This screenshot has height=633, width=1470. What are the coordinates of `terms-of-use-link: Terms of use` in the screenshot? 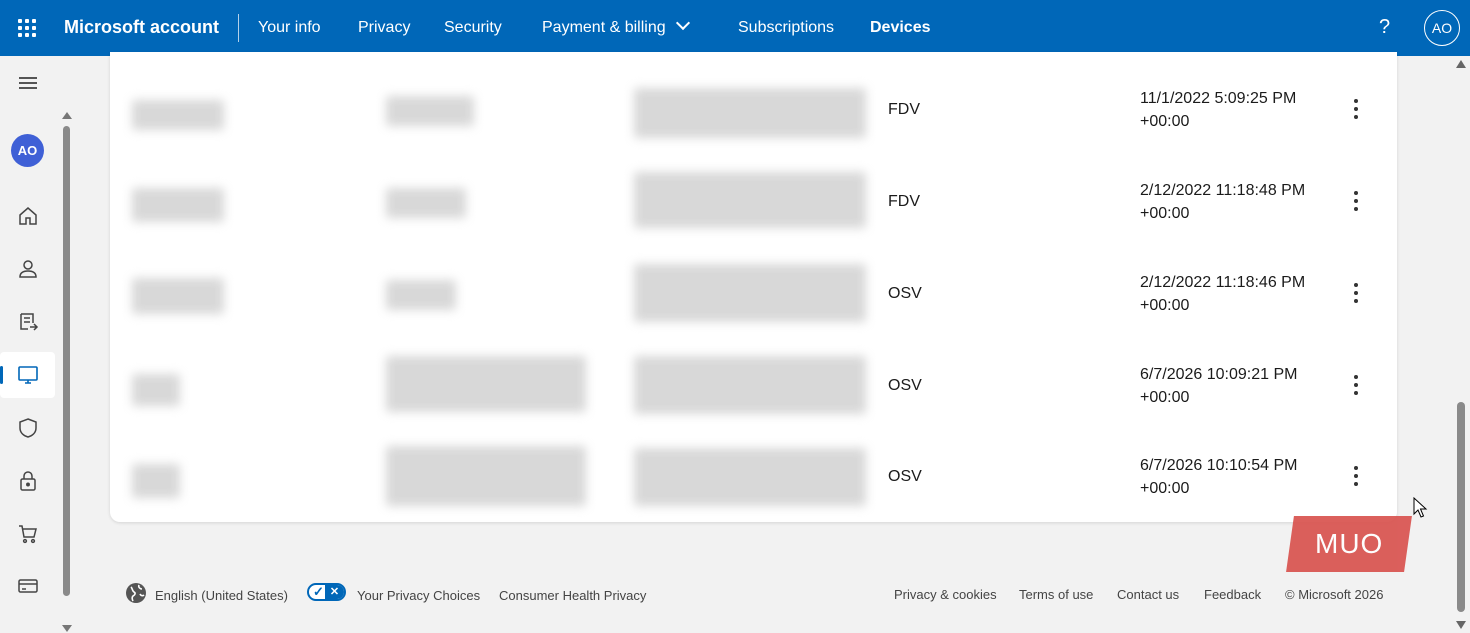 It's located at (1056, 594).